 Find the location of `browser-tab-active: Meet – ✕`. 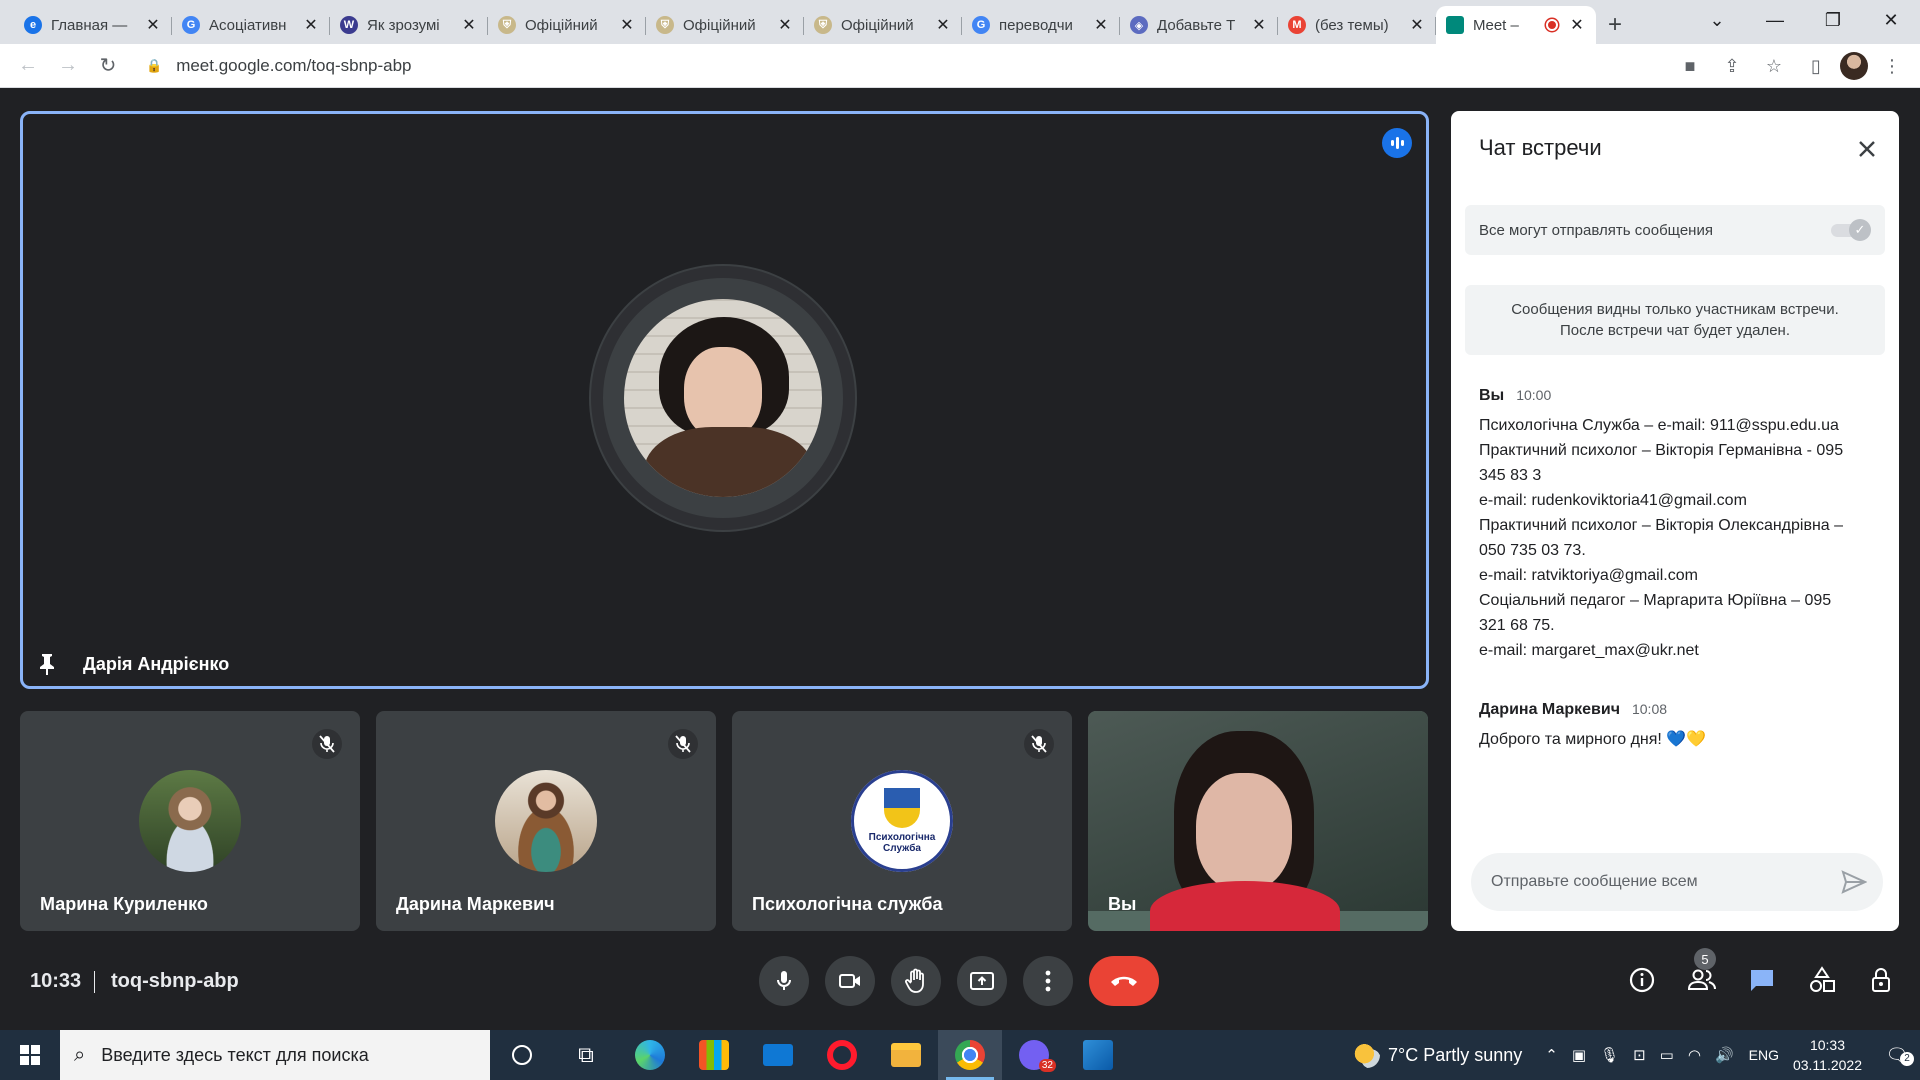

browser-tab-active: Meet – ✕ is located at coordinates (1516, 25).